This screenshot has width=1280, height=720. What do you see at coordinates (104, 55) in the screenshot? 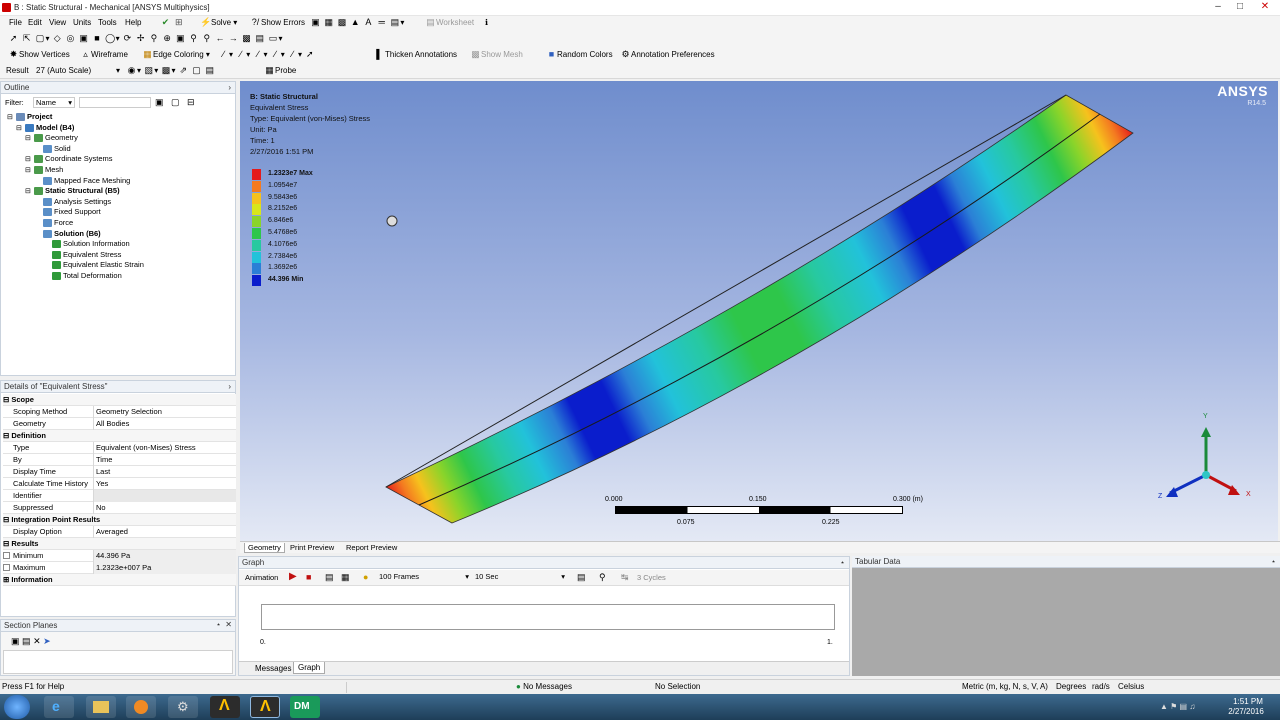
I see `wireframe-button: ▵ Wireframe` at bounding box center [104, 55].